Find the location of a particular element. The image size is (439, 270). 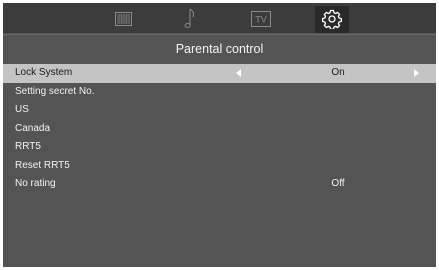

menu-item-no-rating: No rating Off is located at coordinates (219, 184).